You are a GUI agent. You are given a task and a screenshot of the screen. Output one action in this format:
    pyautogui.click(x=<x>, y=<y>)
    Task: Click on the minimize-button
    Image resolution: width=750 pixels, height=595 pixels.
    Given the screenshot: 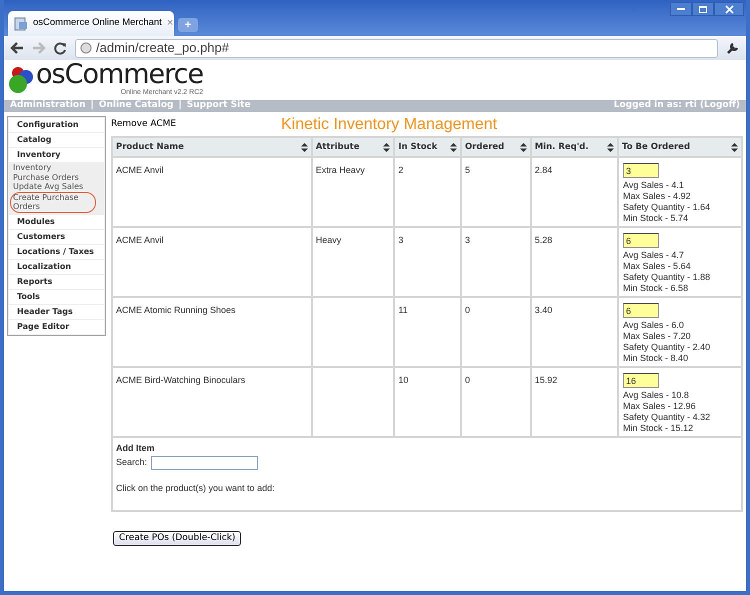 What is the action you would take?
    pyautogui.click(x=681, y=9)
    